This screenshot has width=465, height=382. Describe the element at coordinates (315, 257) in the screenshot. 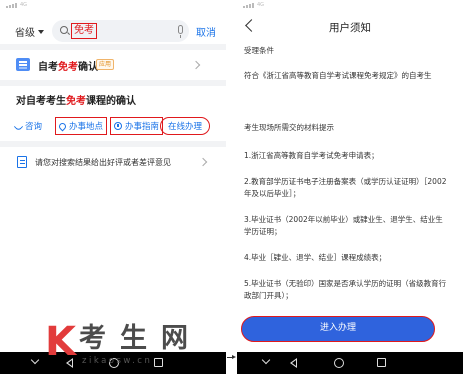

I see `notice-line: 4.毕业［肄业、退学、结业］课程成绩表；` at that location.